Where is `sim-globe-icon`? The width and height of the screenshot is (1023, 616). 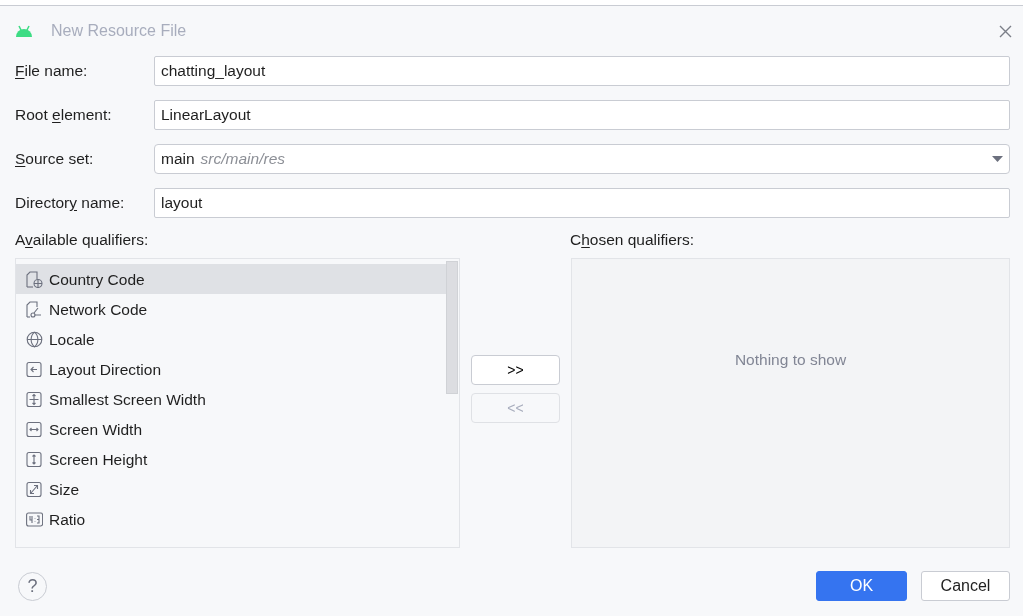
sim-globe-icon is located at coordinates (34, 279).